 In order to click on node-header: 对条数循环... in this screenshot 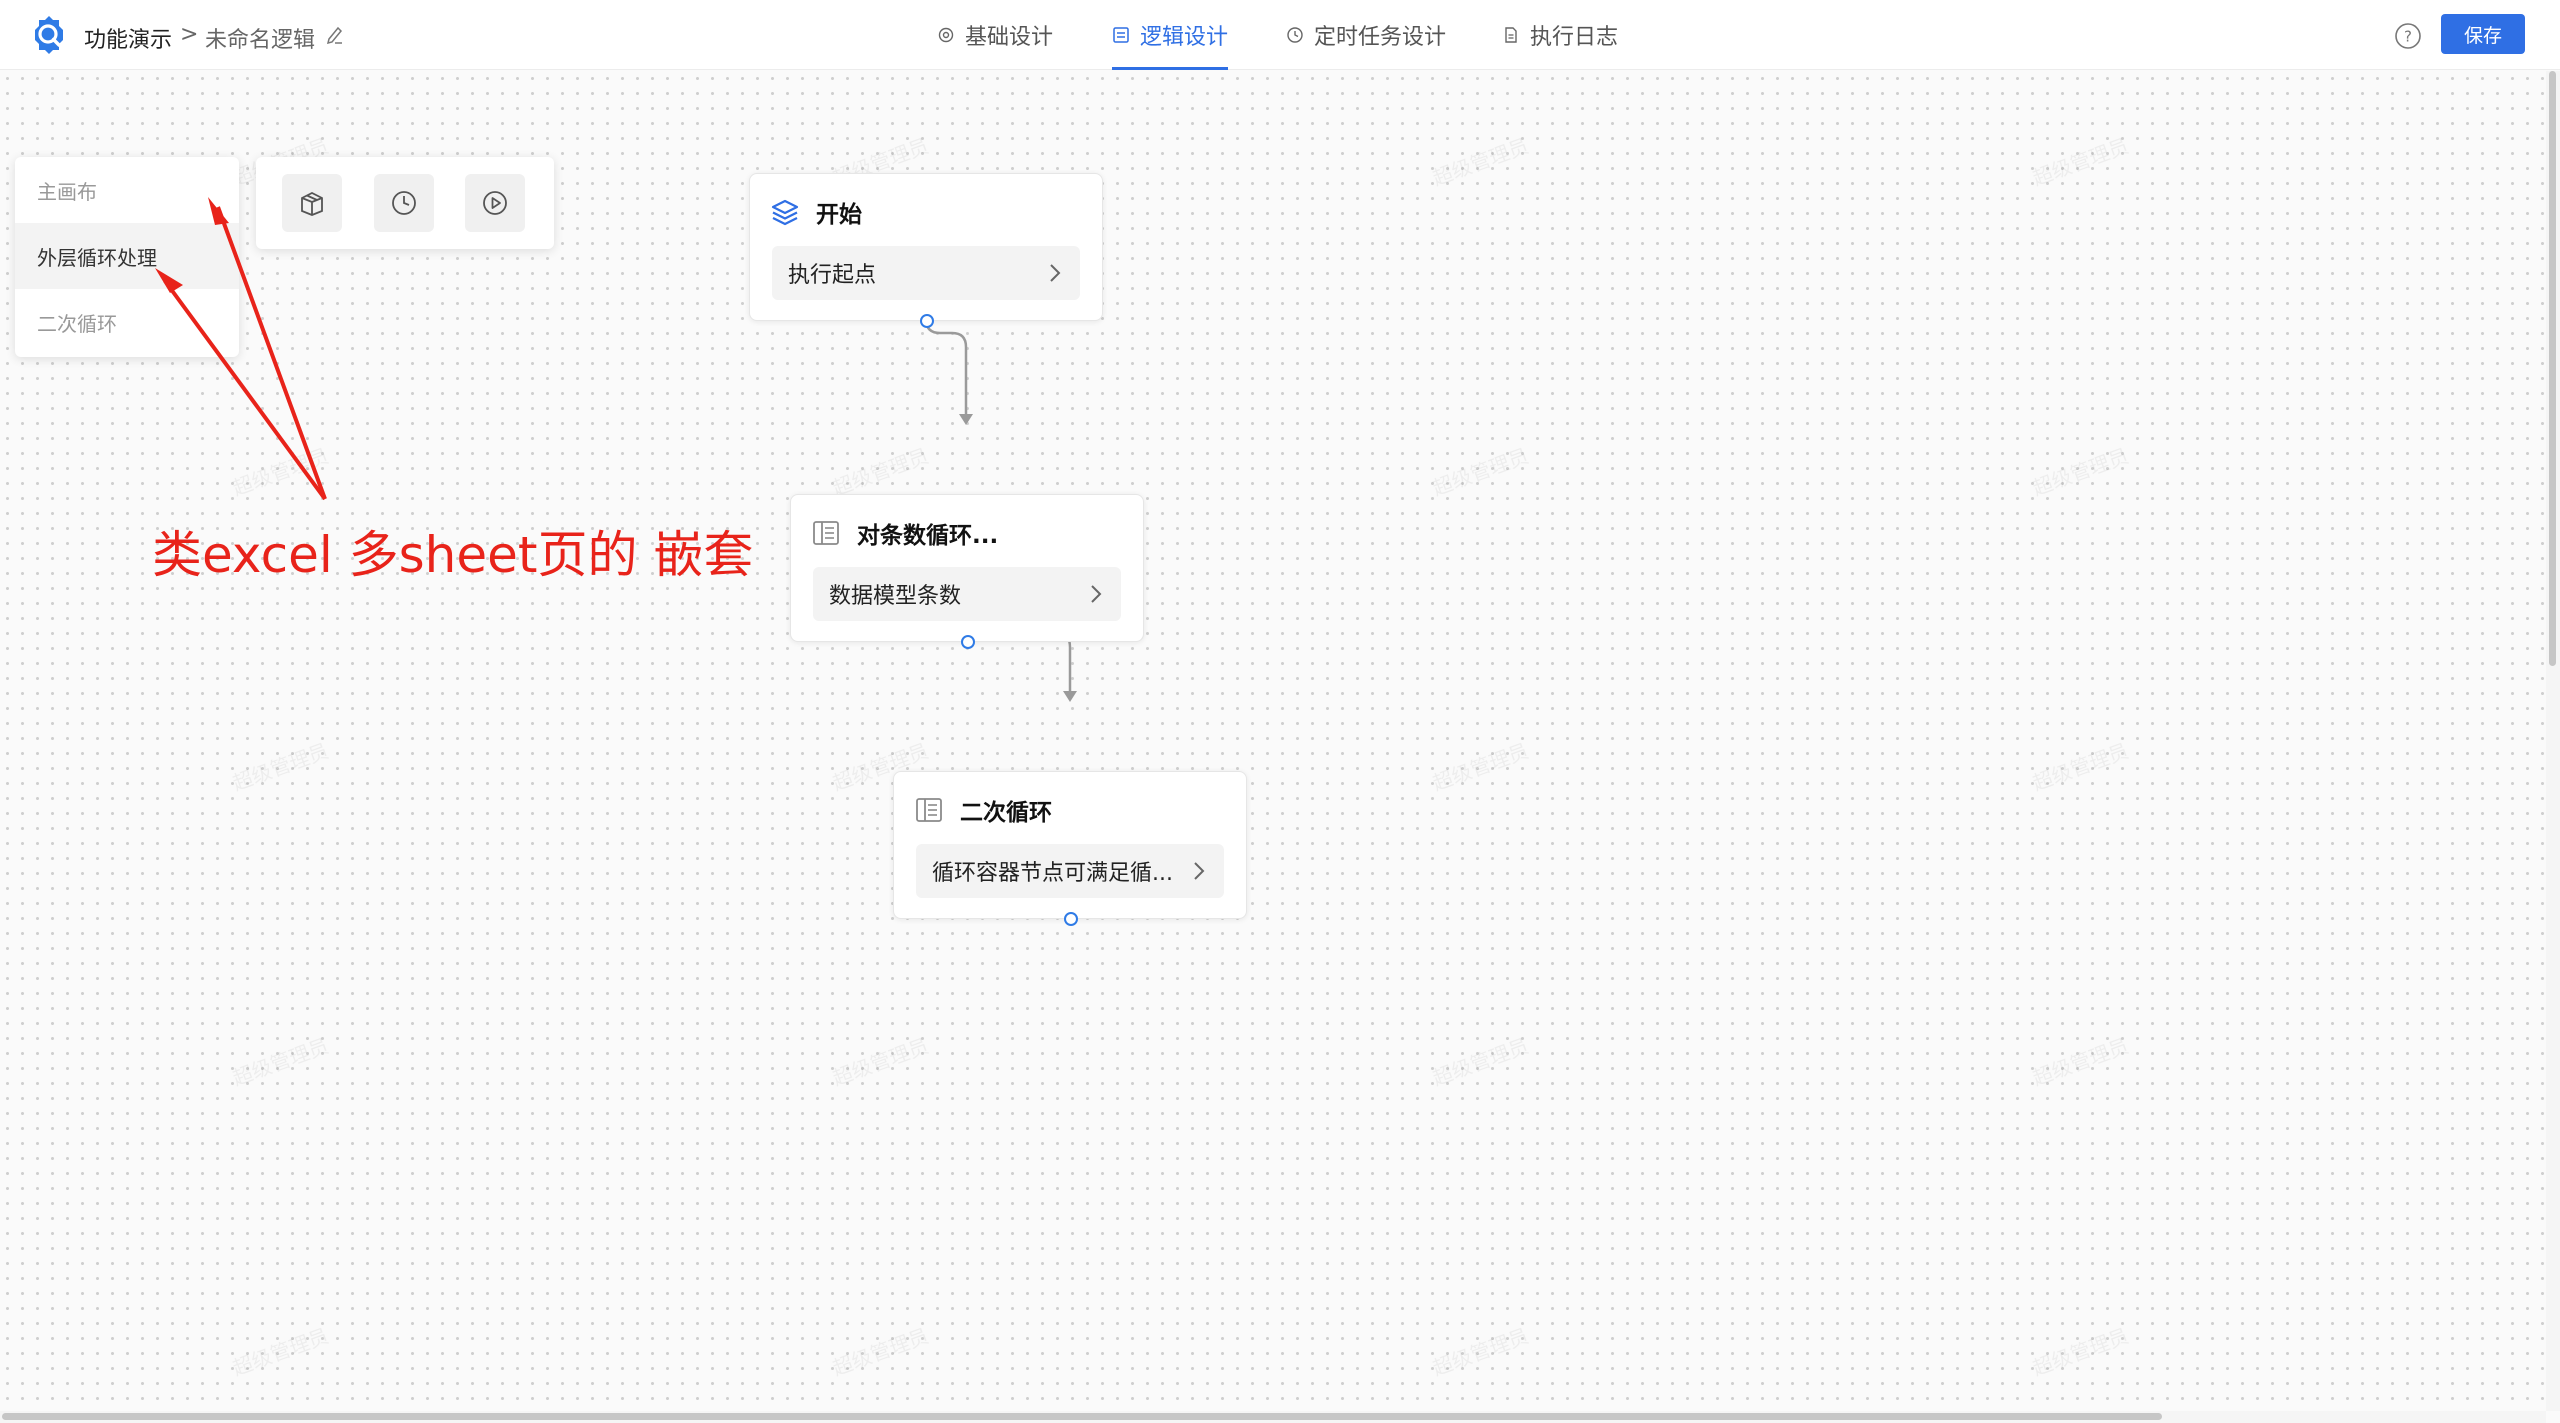, I will do `click(904, 533)`.